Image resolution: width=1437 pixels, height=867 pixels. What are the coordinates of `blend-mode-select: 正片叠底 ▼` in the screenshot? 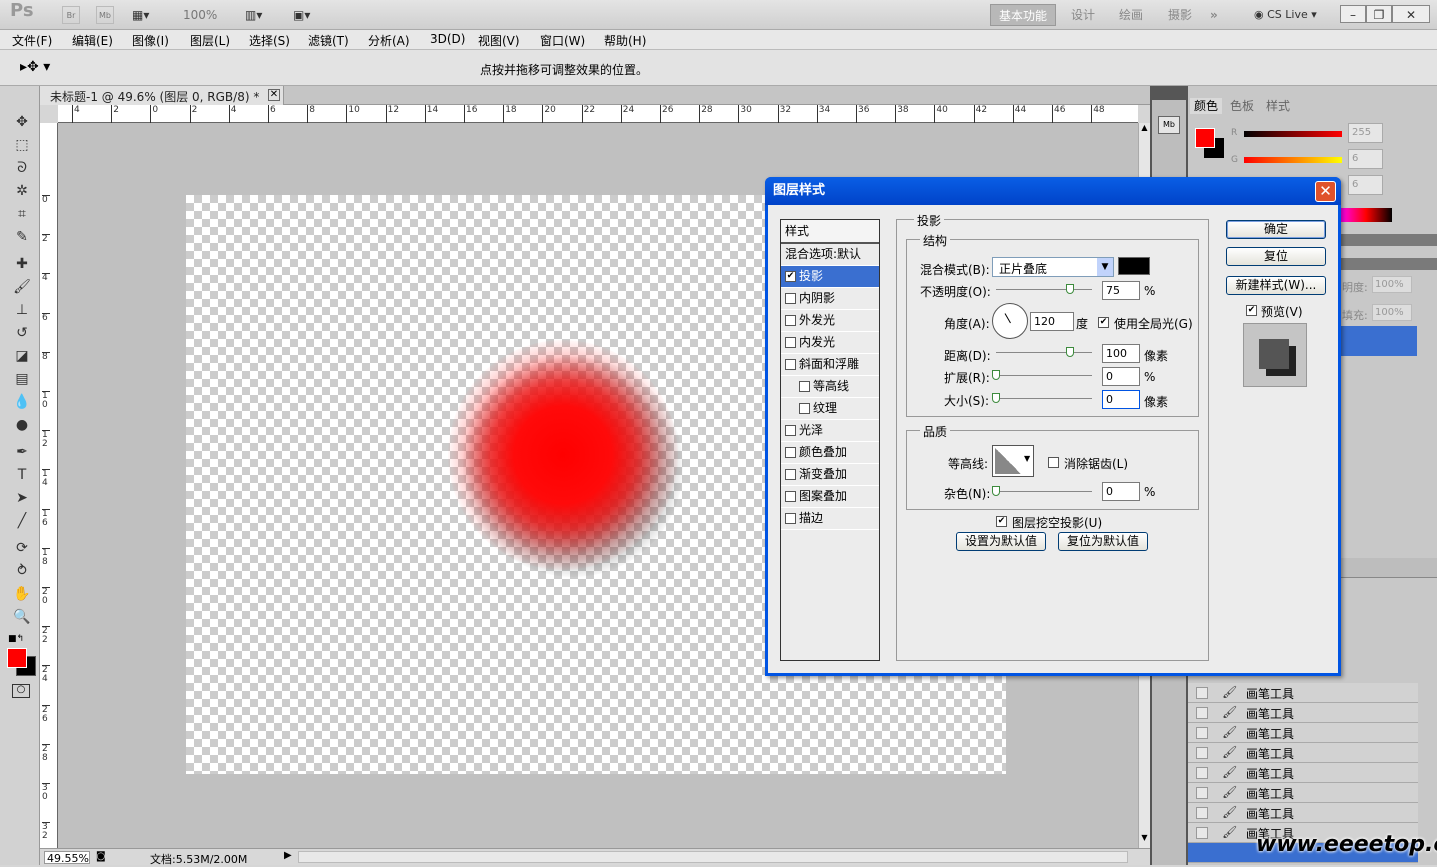 It's located at (1053, 267).